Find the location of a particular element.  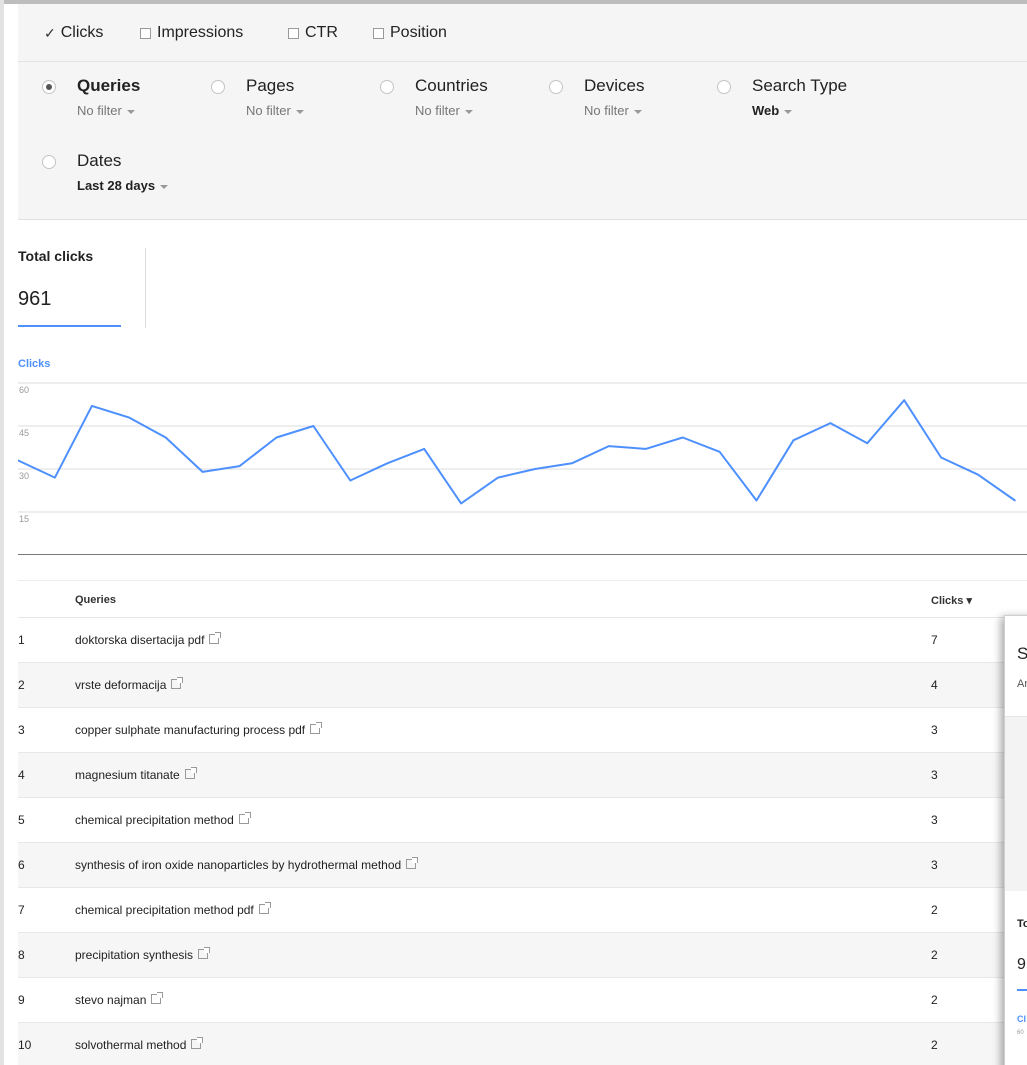

series-line-clicks is located at coordinates (517, 452).